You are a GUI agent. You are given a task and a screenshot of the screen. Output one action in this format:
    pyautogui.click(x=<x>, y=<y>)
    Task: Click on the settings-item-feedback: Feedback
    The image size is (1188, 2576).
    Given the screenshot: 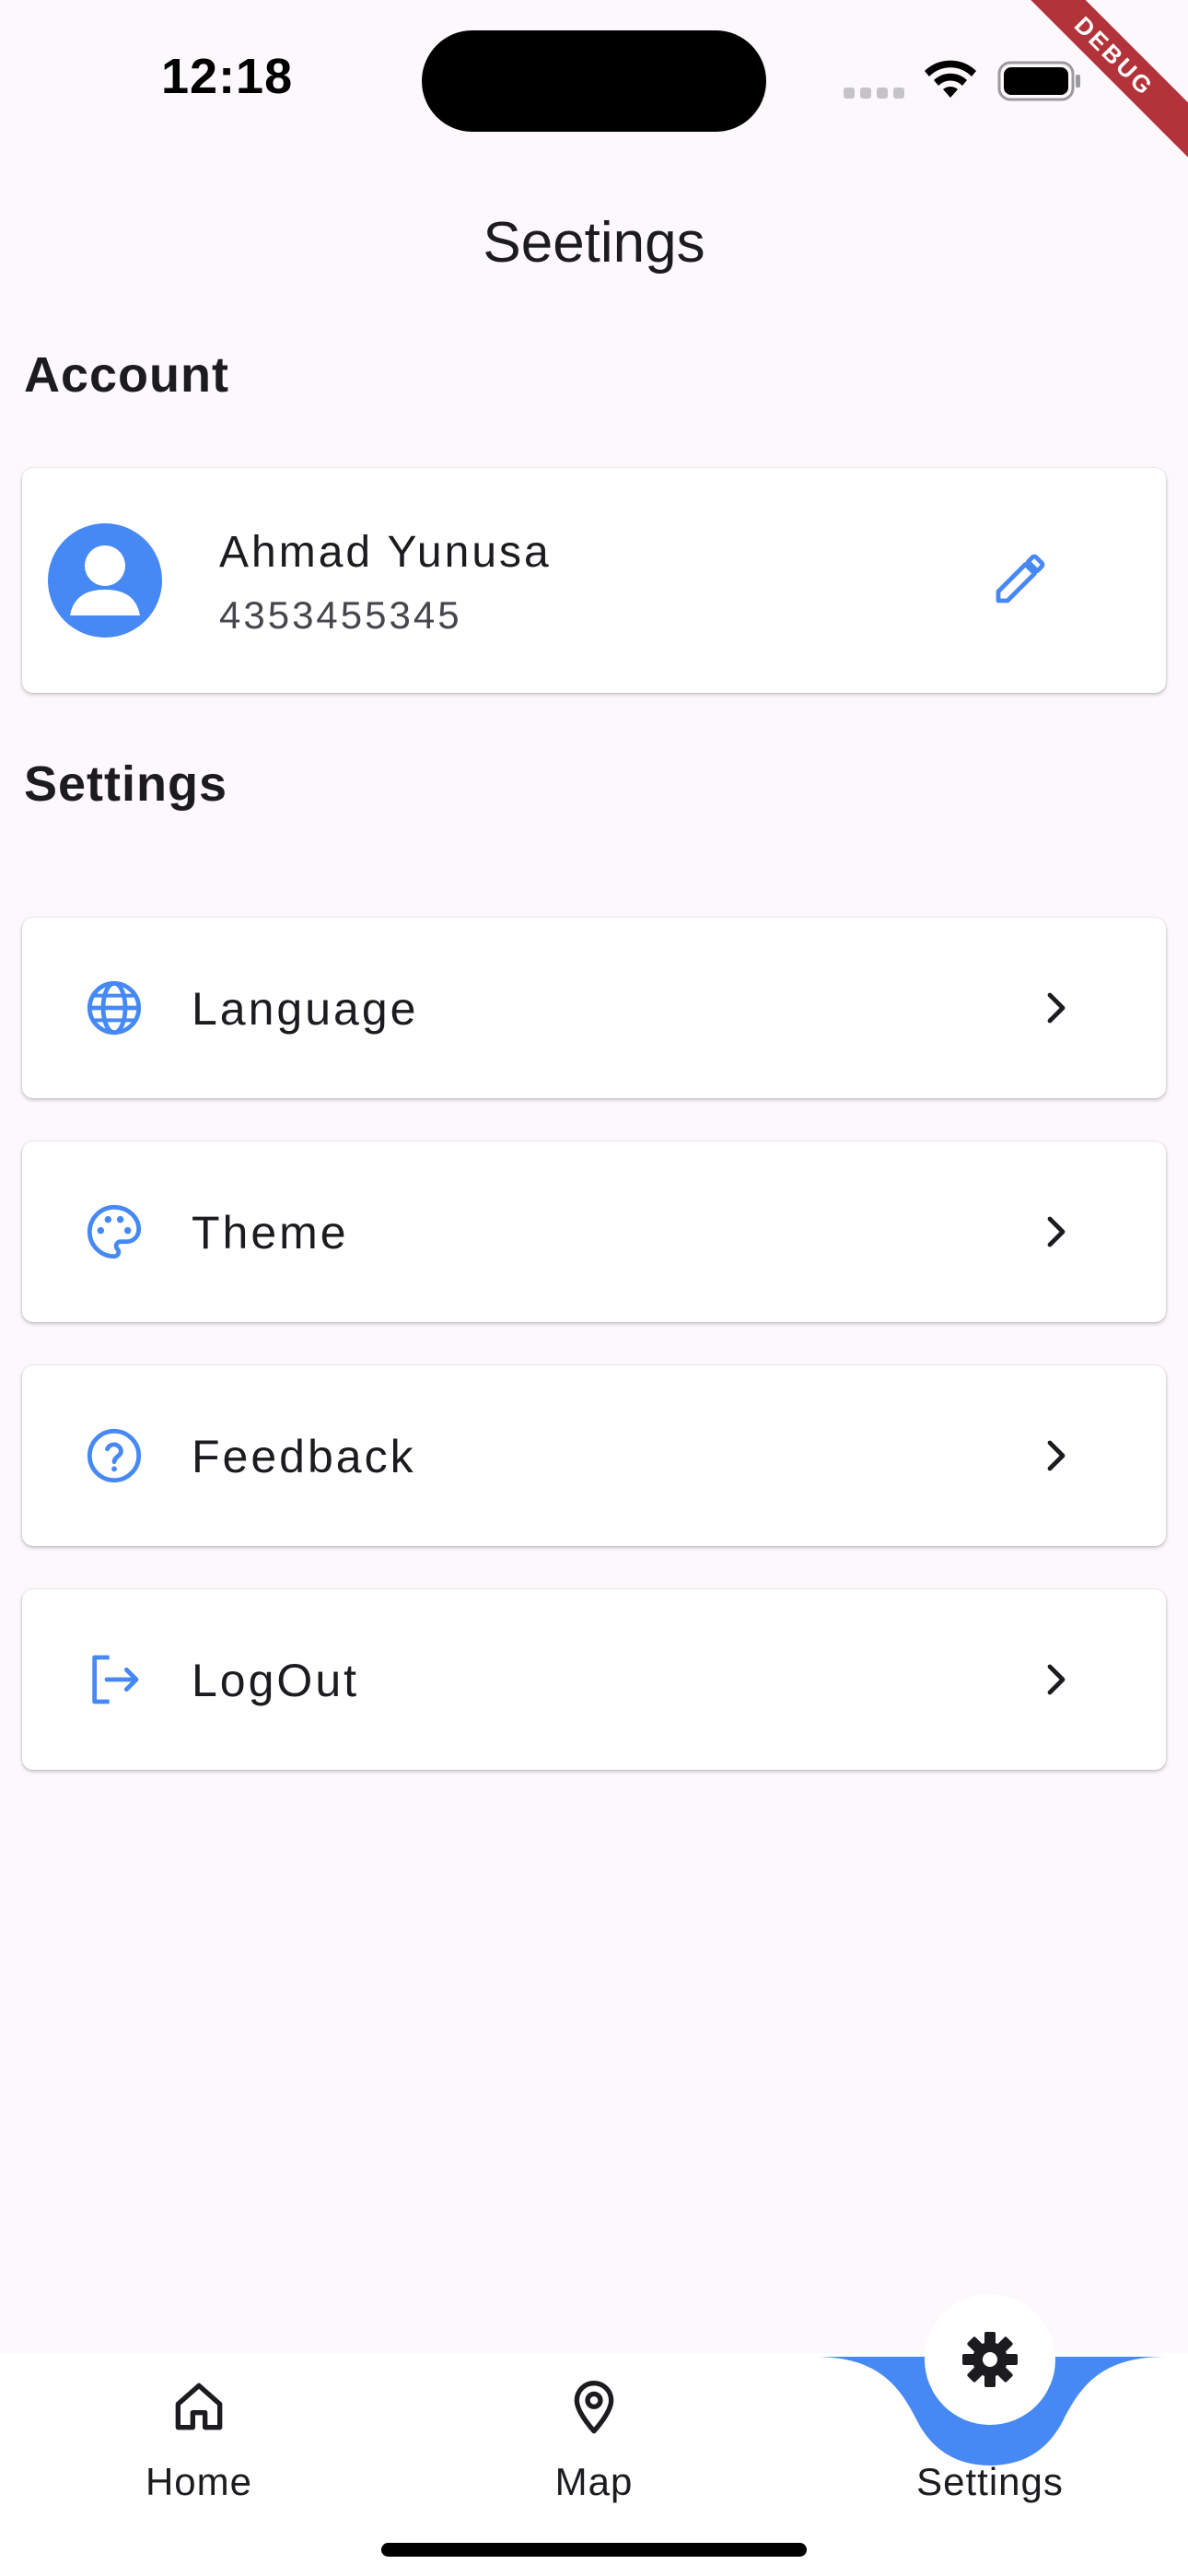 What is the action you would take?
    pyautogui.click(x=594, y=1455)
    